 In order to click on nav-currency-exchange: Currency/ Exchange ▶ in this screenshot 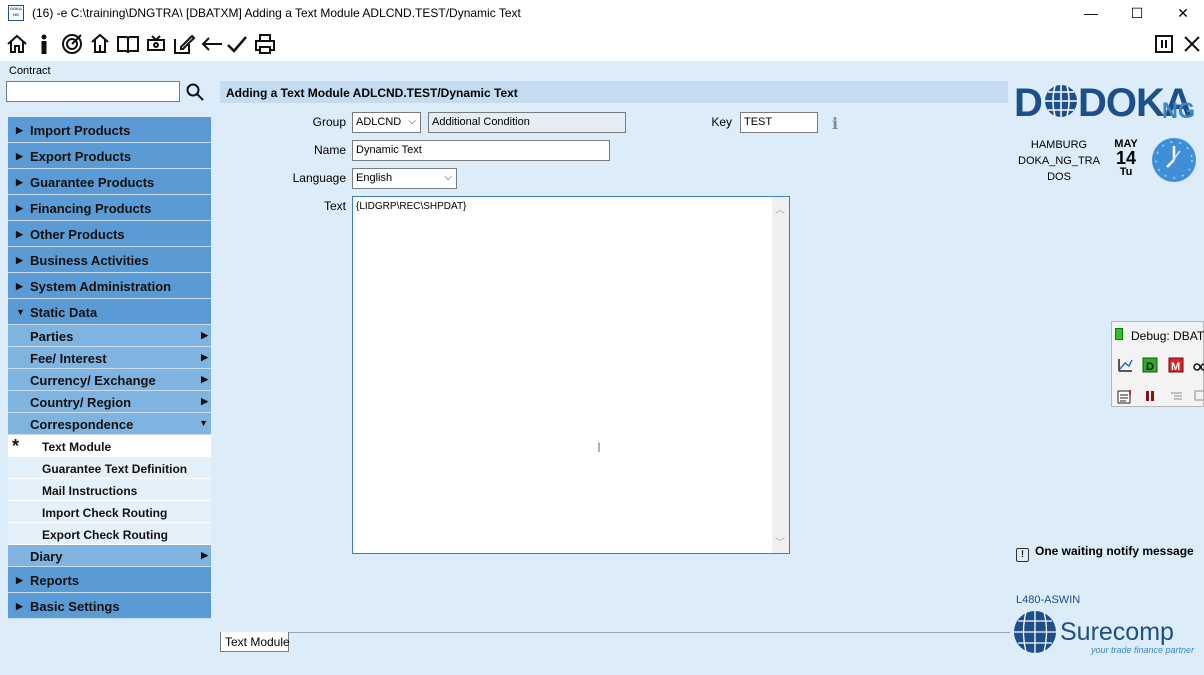, I will do `click(109, 380)`.